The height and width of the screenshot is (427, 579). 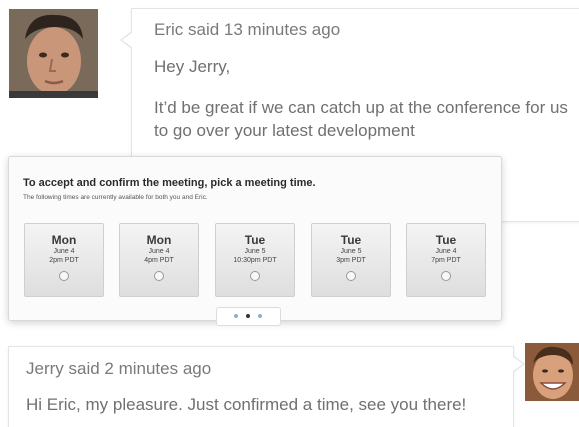 What do you see at coordinates (552, 372) in the screenshot?
I see `jerry-avatar` at bounding box center [552, 372].